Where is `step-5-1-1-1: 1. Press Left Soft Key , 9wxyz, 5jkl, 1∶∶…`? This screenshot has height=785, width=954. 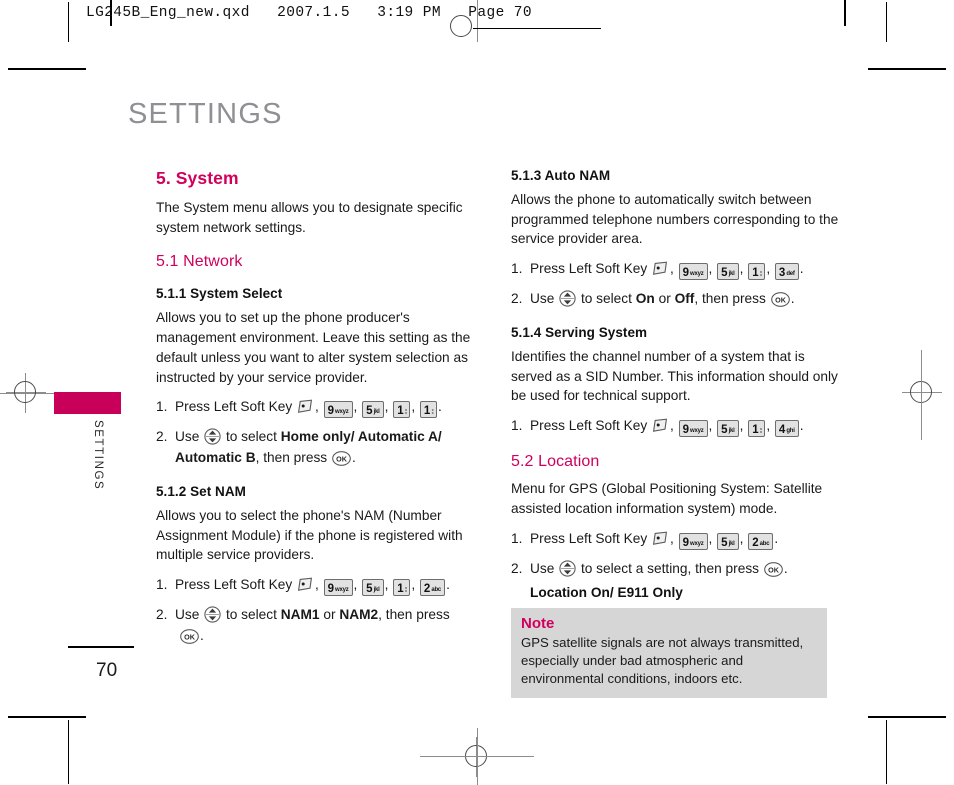 step-5-1-1-1: 1. Press Left Soft Key , 9wxyz, 5jkl, 1∶∶… is located at coordinates (299, 409).